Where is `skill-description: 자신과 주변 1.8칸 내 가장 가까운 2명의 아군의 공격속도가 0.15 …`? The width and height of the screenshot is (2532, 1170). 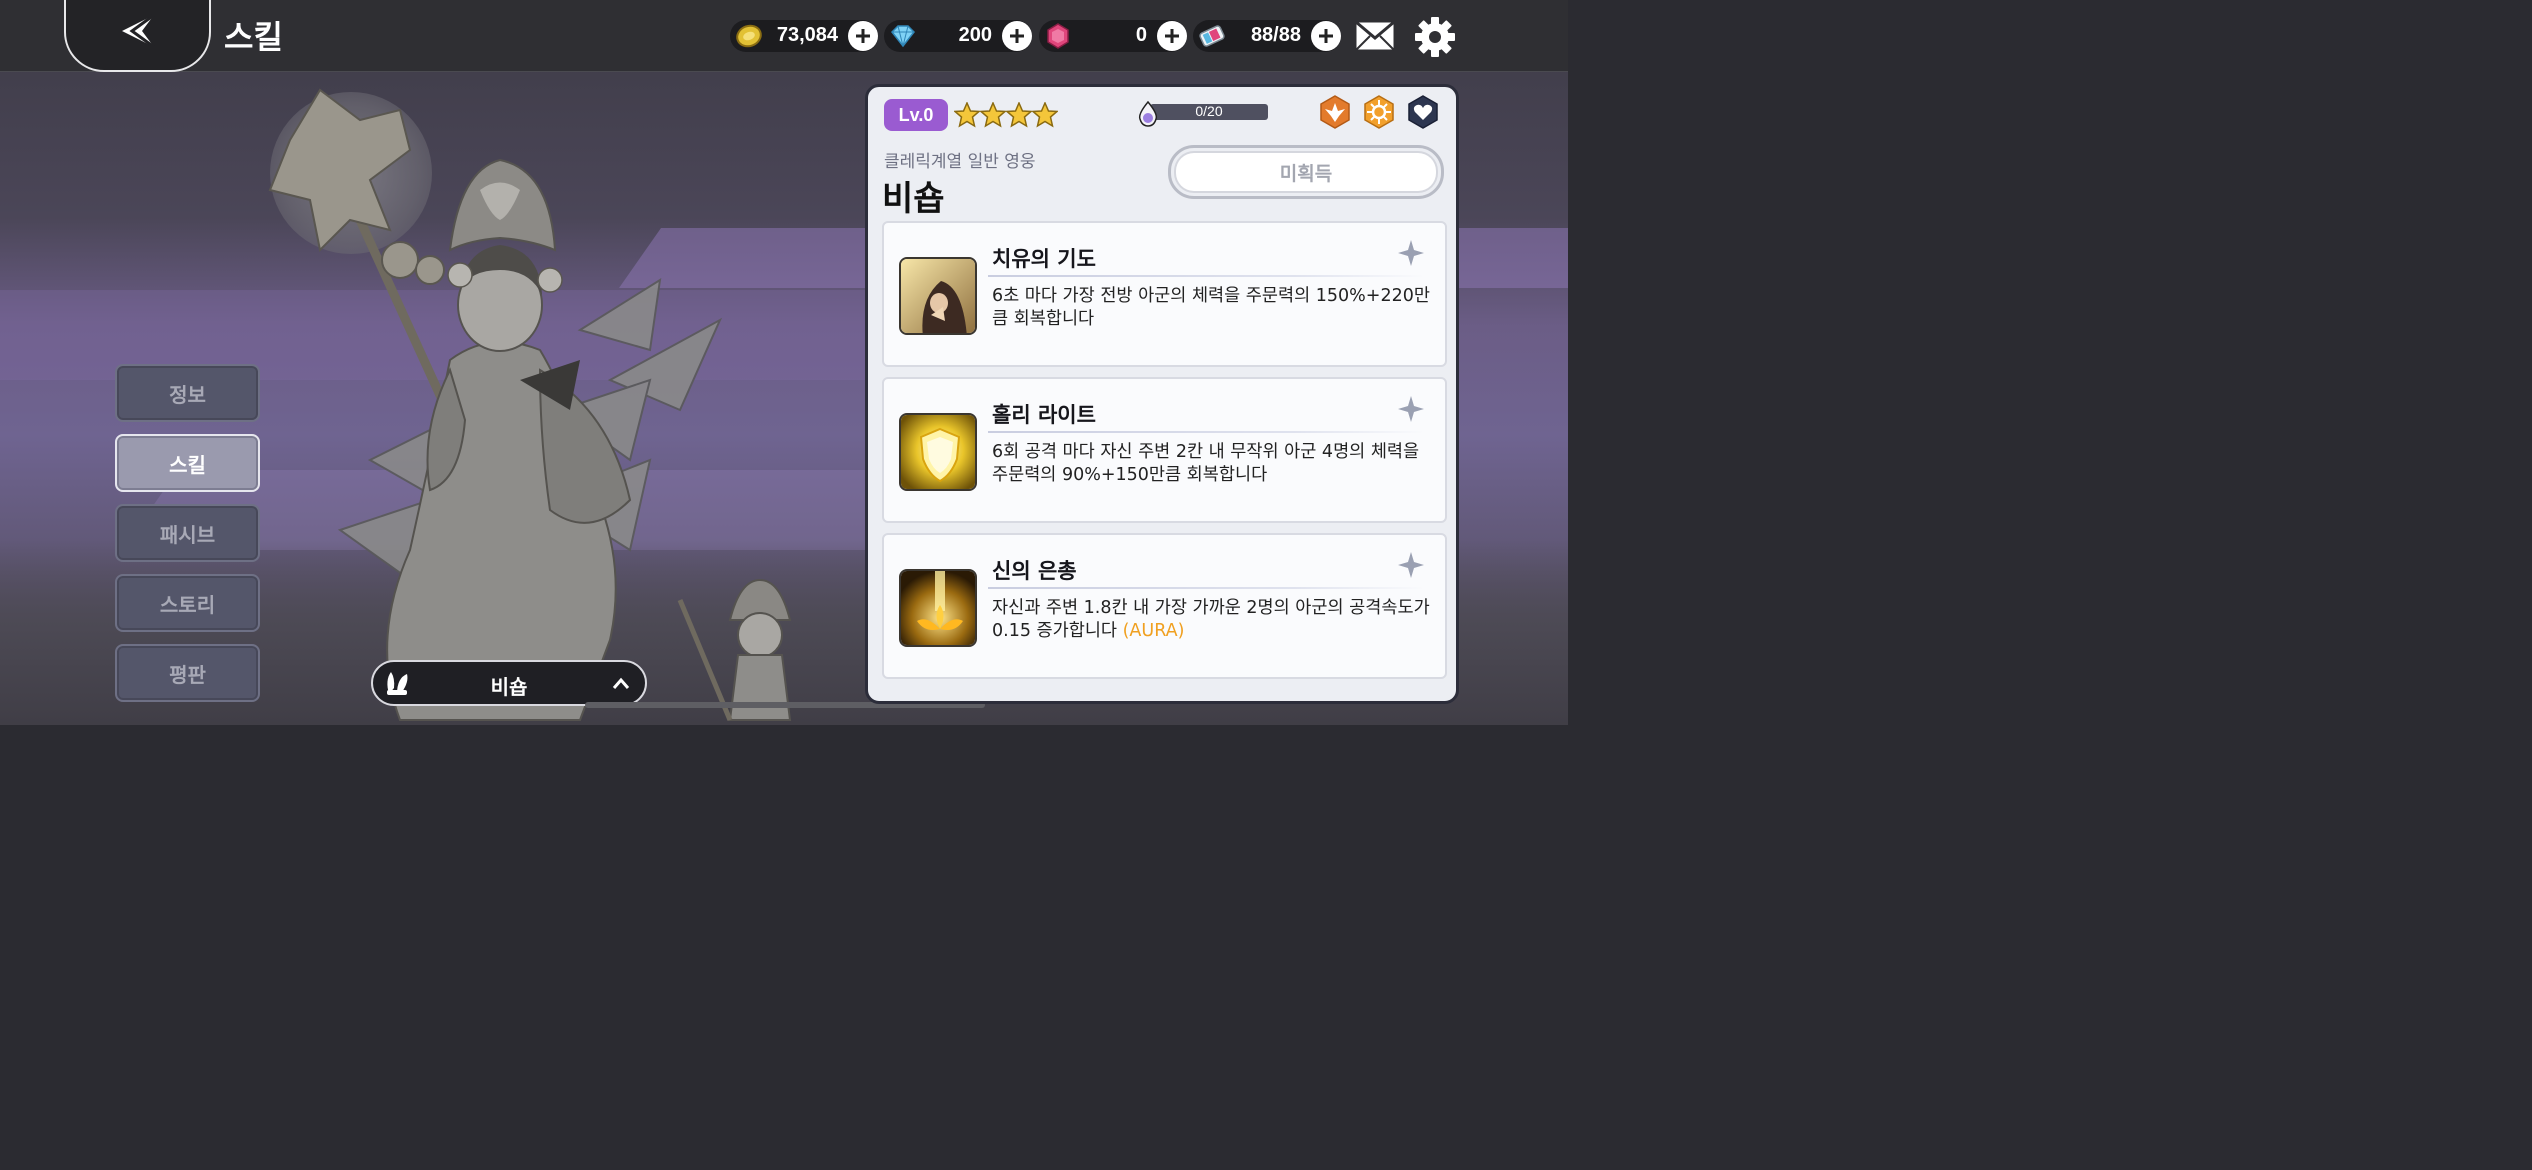 skill-description: 자신과 주변 1.8칸 내 가장 가까운 2명의 아군의 공격속도가 0.15 … is located at coordinates (1212, 620).